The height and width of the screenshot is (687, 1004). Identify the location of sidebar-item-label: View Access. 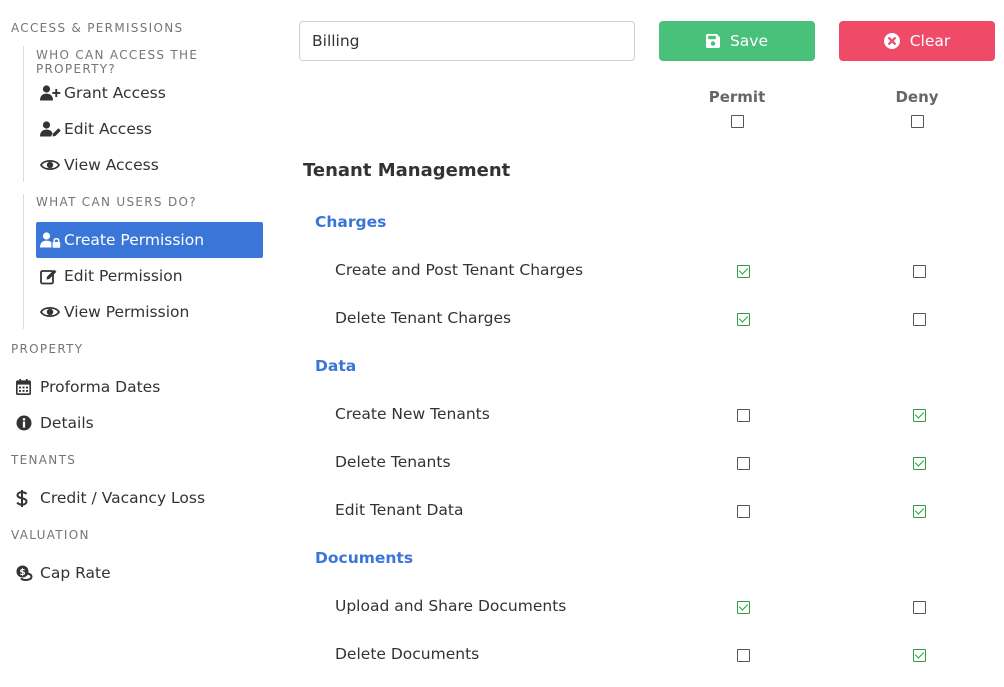
(111, 165).